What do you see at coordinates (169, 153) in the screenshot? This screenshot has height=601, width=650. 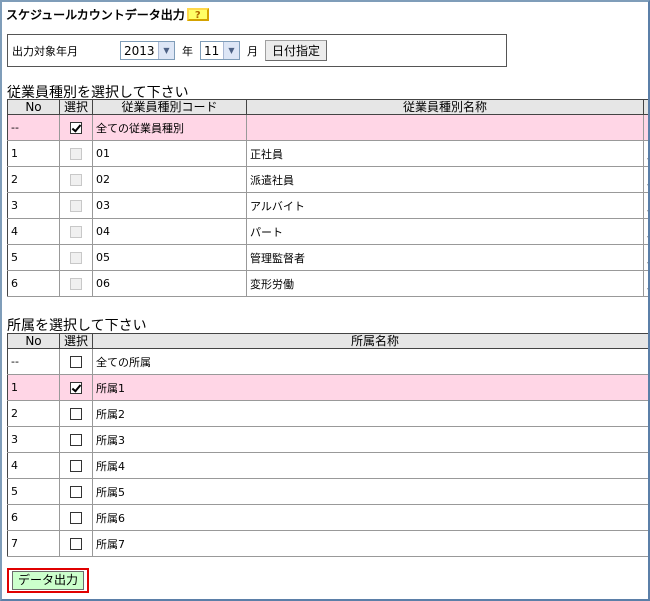 I see `row-code: 01` at bounding box center [169, 153].